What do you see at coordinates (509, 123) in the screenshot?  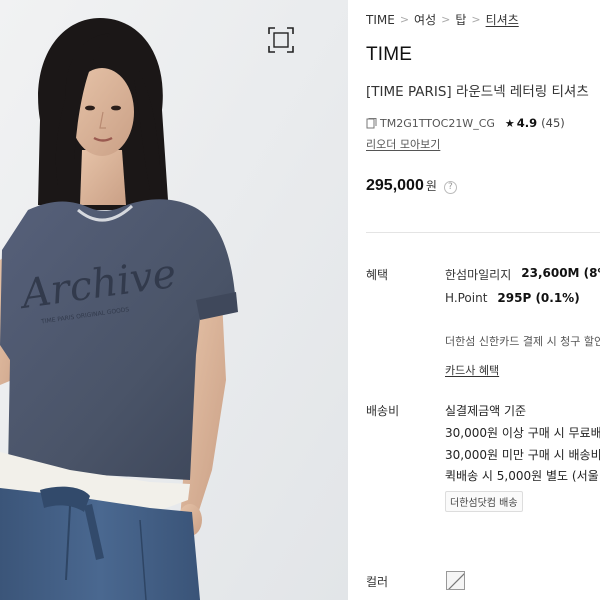 I see `star-icon: ★` at bounding box center [509, 123].